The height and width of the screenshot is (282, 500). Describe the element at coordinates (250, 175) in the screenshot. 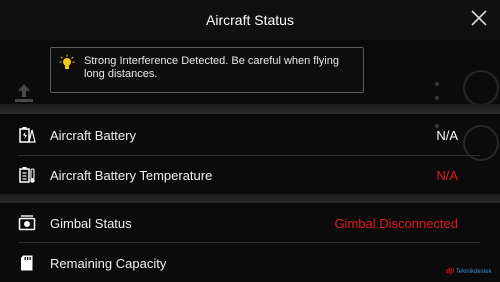

I see `row-aircraft-battery-temperature: Aircraft Battery Temperature N/A` at that location.